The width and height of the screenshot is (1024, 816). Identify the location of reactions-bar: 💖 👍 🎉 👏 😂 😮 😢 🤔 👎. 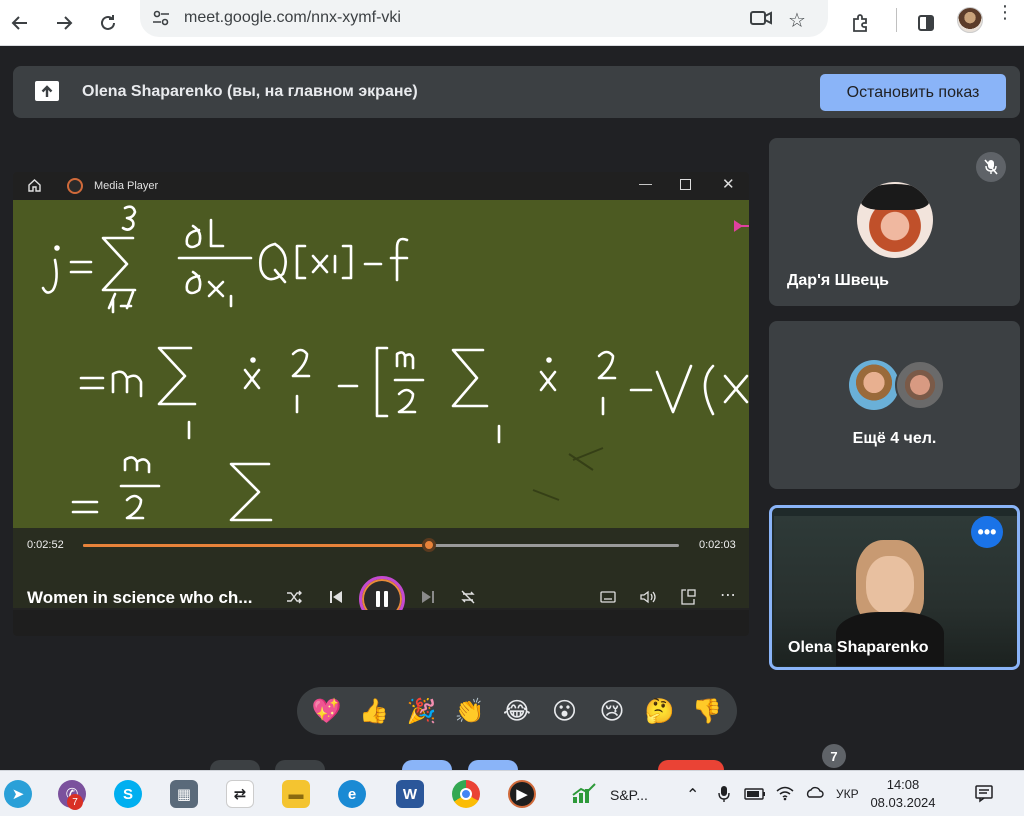
(517, 711).